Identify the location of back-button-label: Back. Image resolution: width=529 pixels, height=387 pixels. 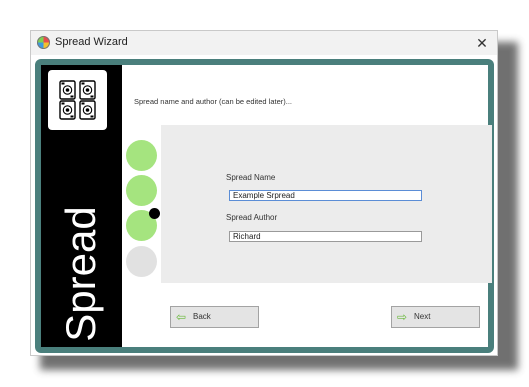
(202, 316).